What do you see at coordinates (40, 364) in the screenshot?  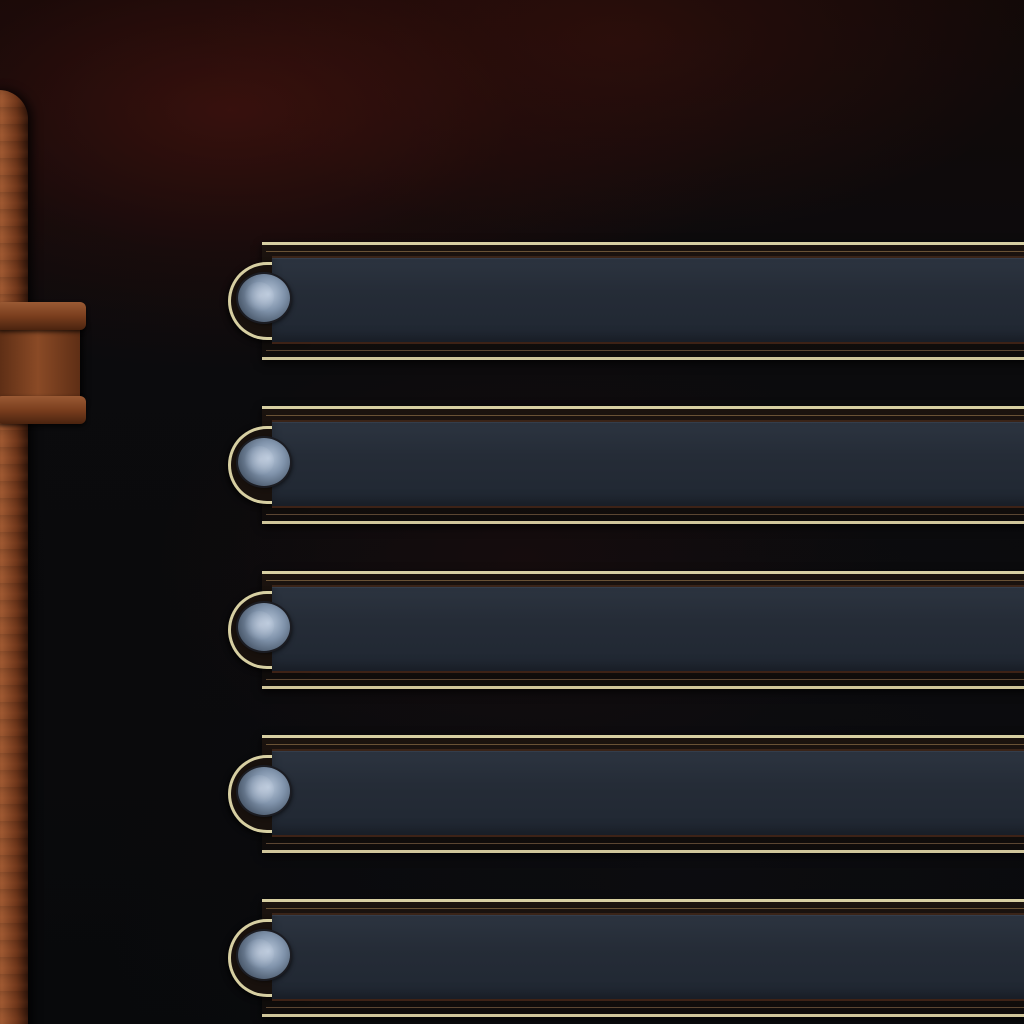 I see `pipe-clamp-body` at bounding box center [40, 364].